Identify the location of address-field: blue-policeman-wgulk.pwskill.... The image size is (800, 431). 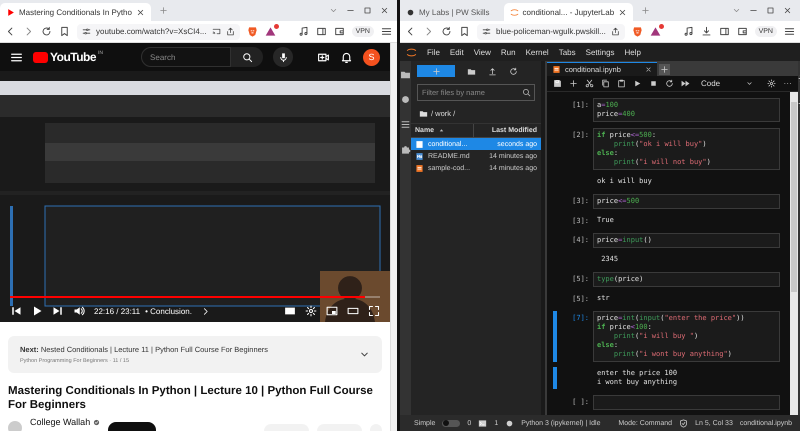
(551, 32).